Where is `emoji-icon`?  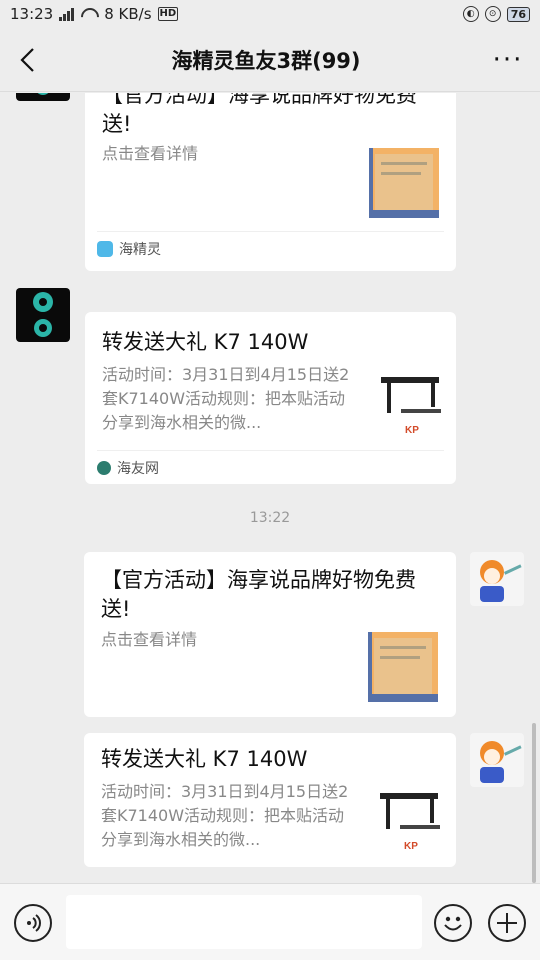 emoji-icon is located at coordinates (453, 923).